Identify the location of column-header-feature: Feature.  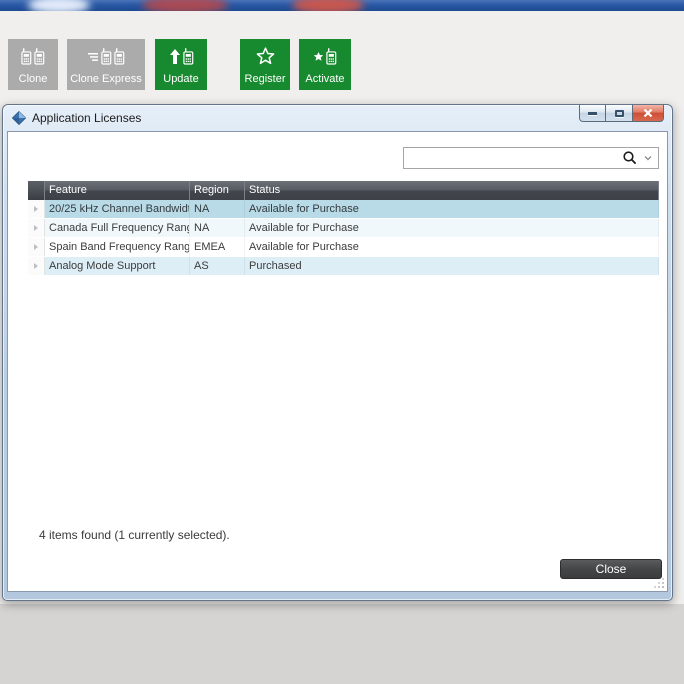
(117, 190).